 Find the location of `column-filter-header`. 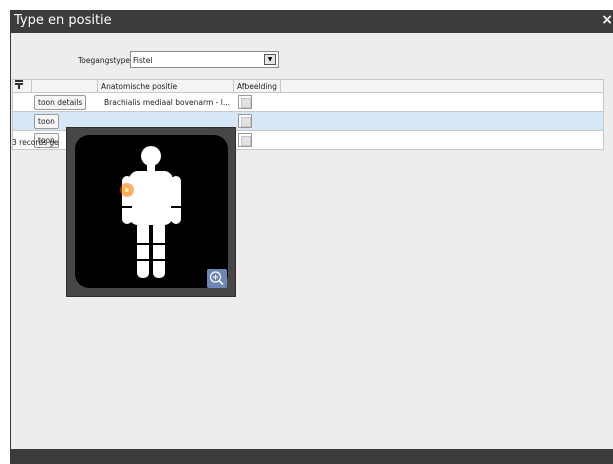

column-filter-header is located at coordinates (22, 86).